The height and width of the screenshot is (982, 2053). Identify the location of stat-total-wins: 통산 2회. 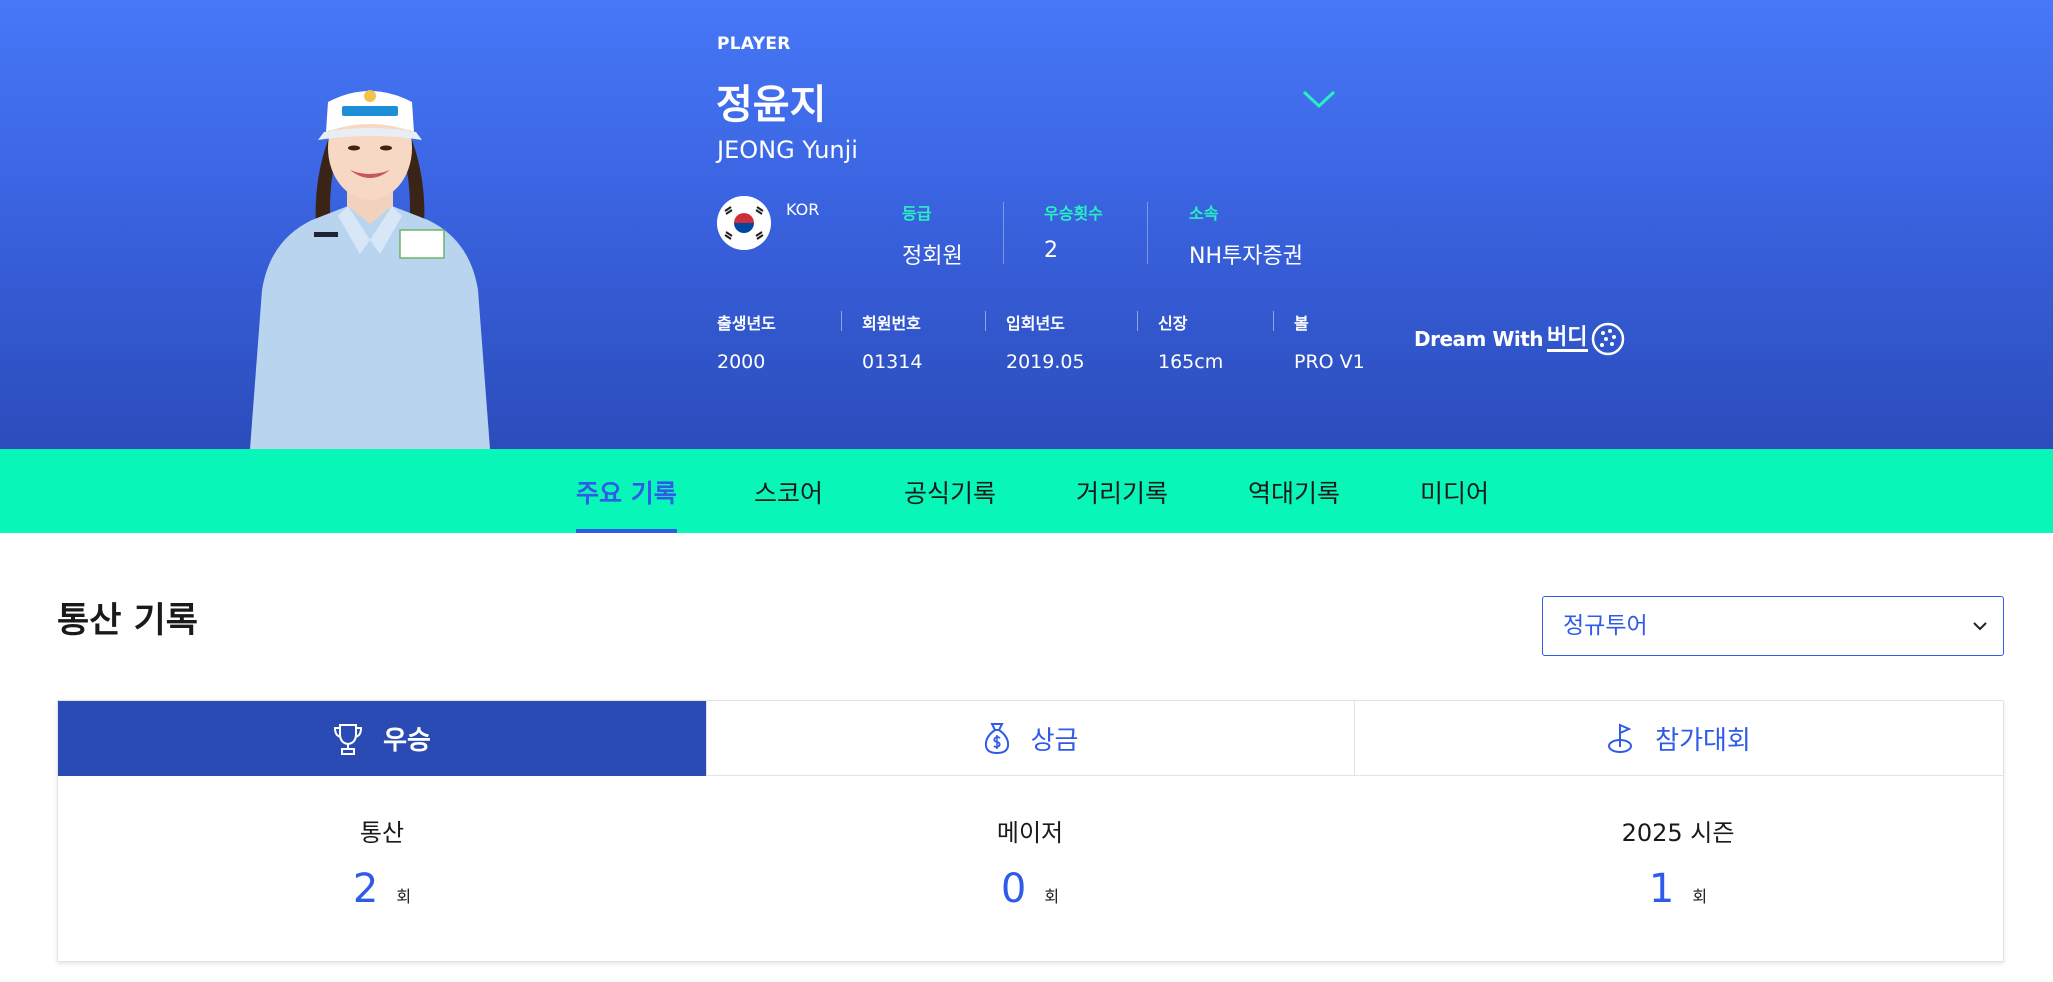
(382, 862).